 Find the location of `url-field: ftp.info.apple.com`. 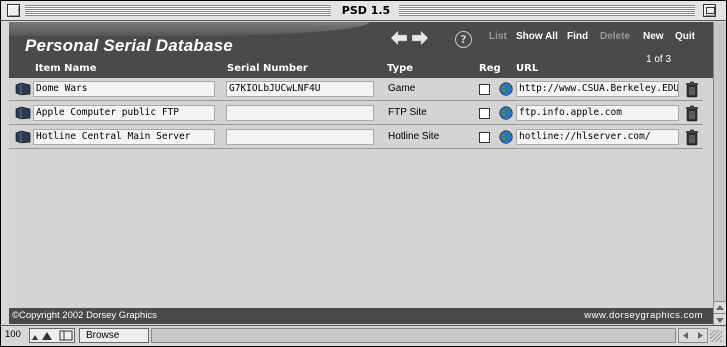

url-field: ftp.info.apple.com is located at coordinates (597, 113).